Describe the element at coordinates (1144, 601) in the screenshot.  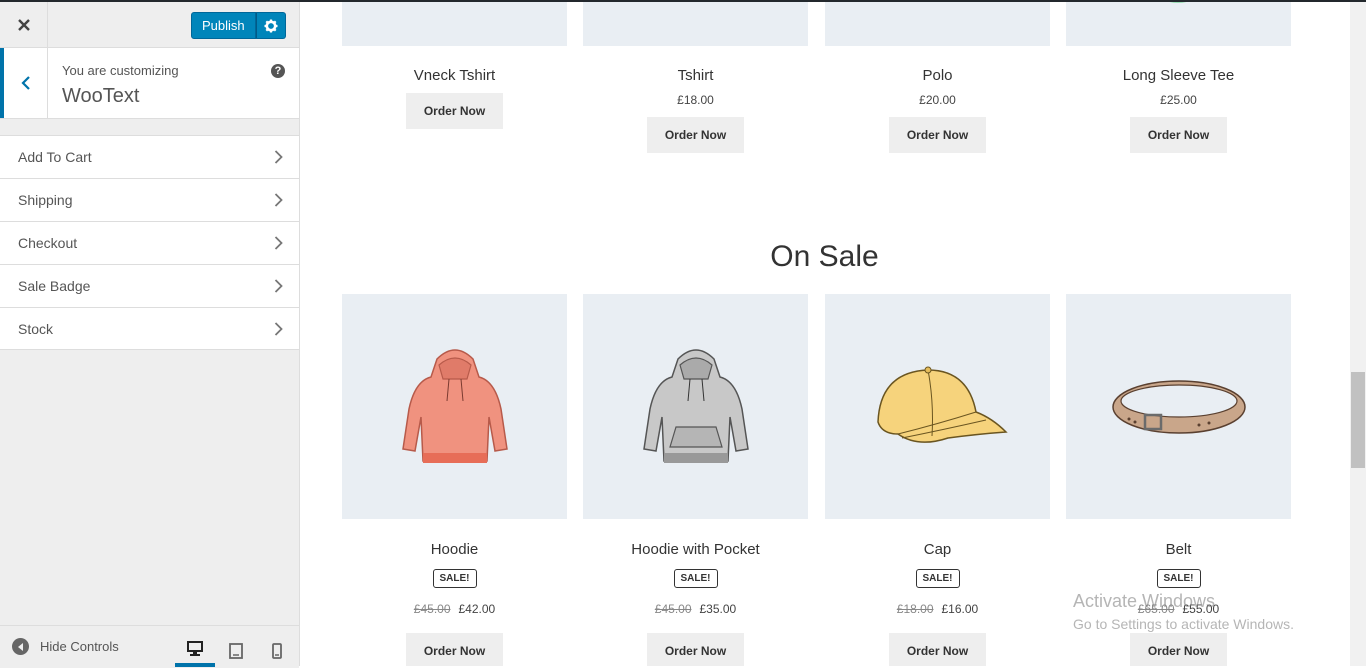
I see `activation-watermark-title: Activate Windows` at that location.